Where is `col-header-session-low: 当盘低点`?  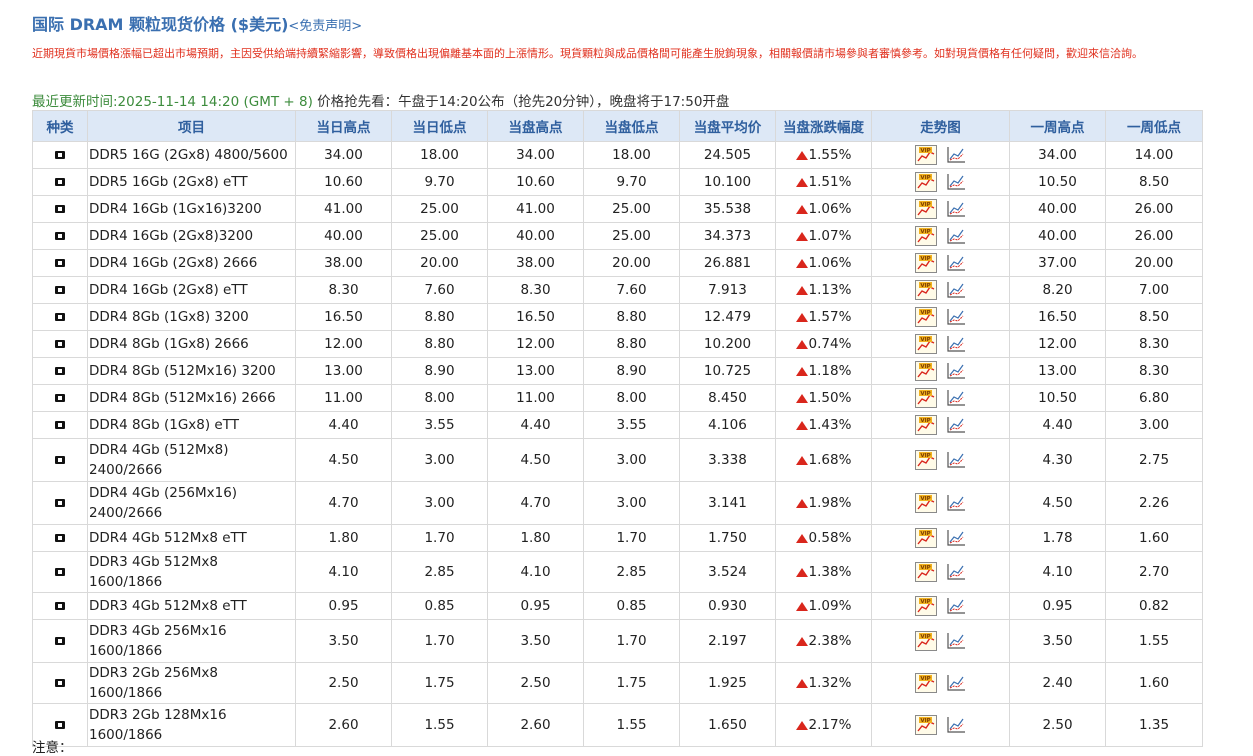 col-header-session-low: 当盘低点 is located at coordinates (631, 126).